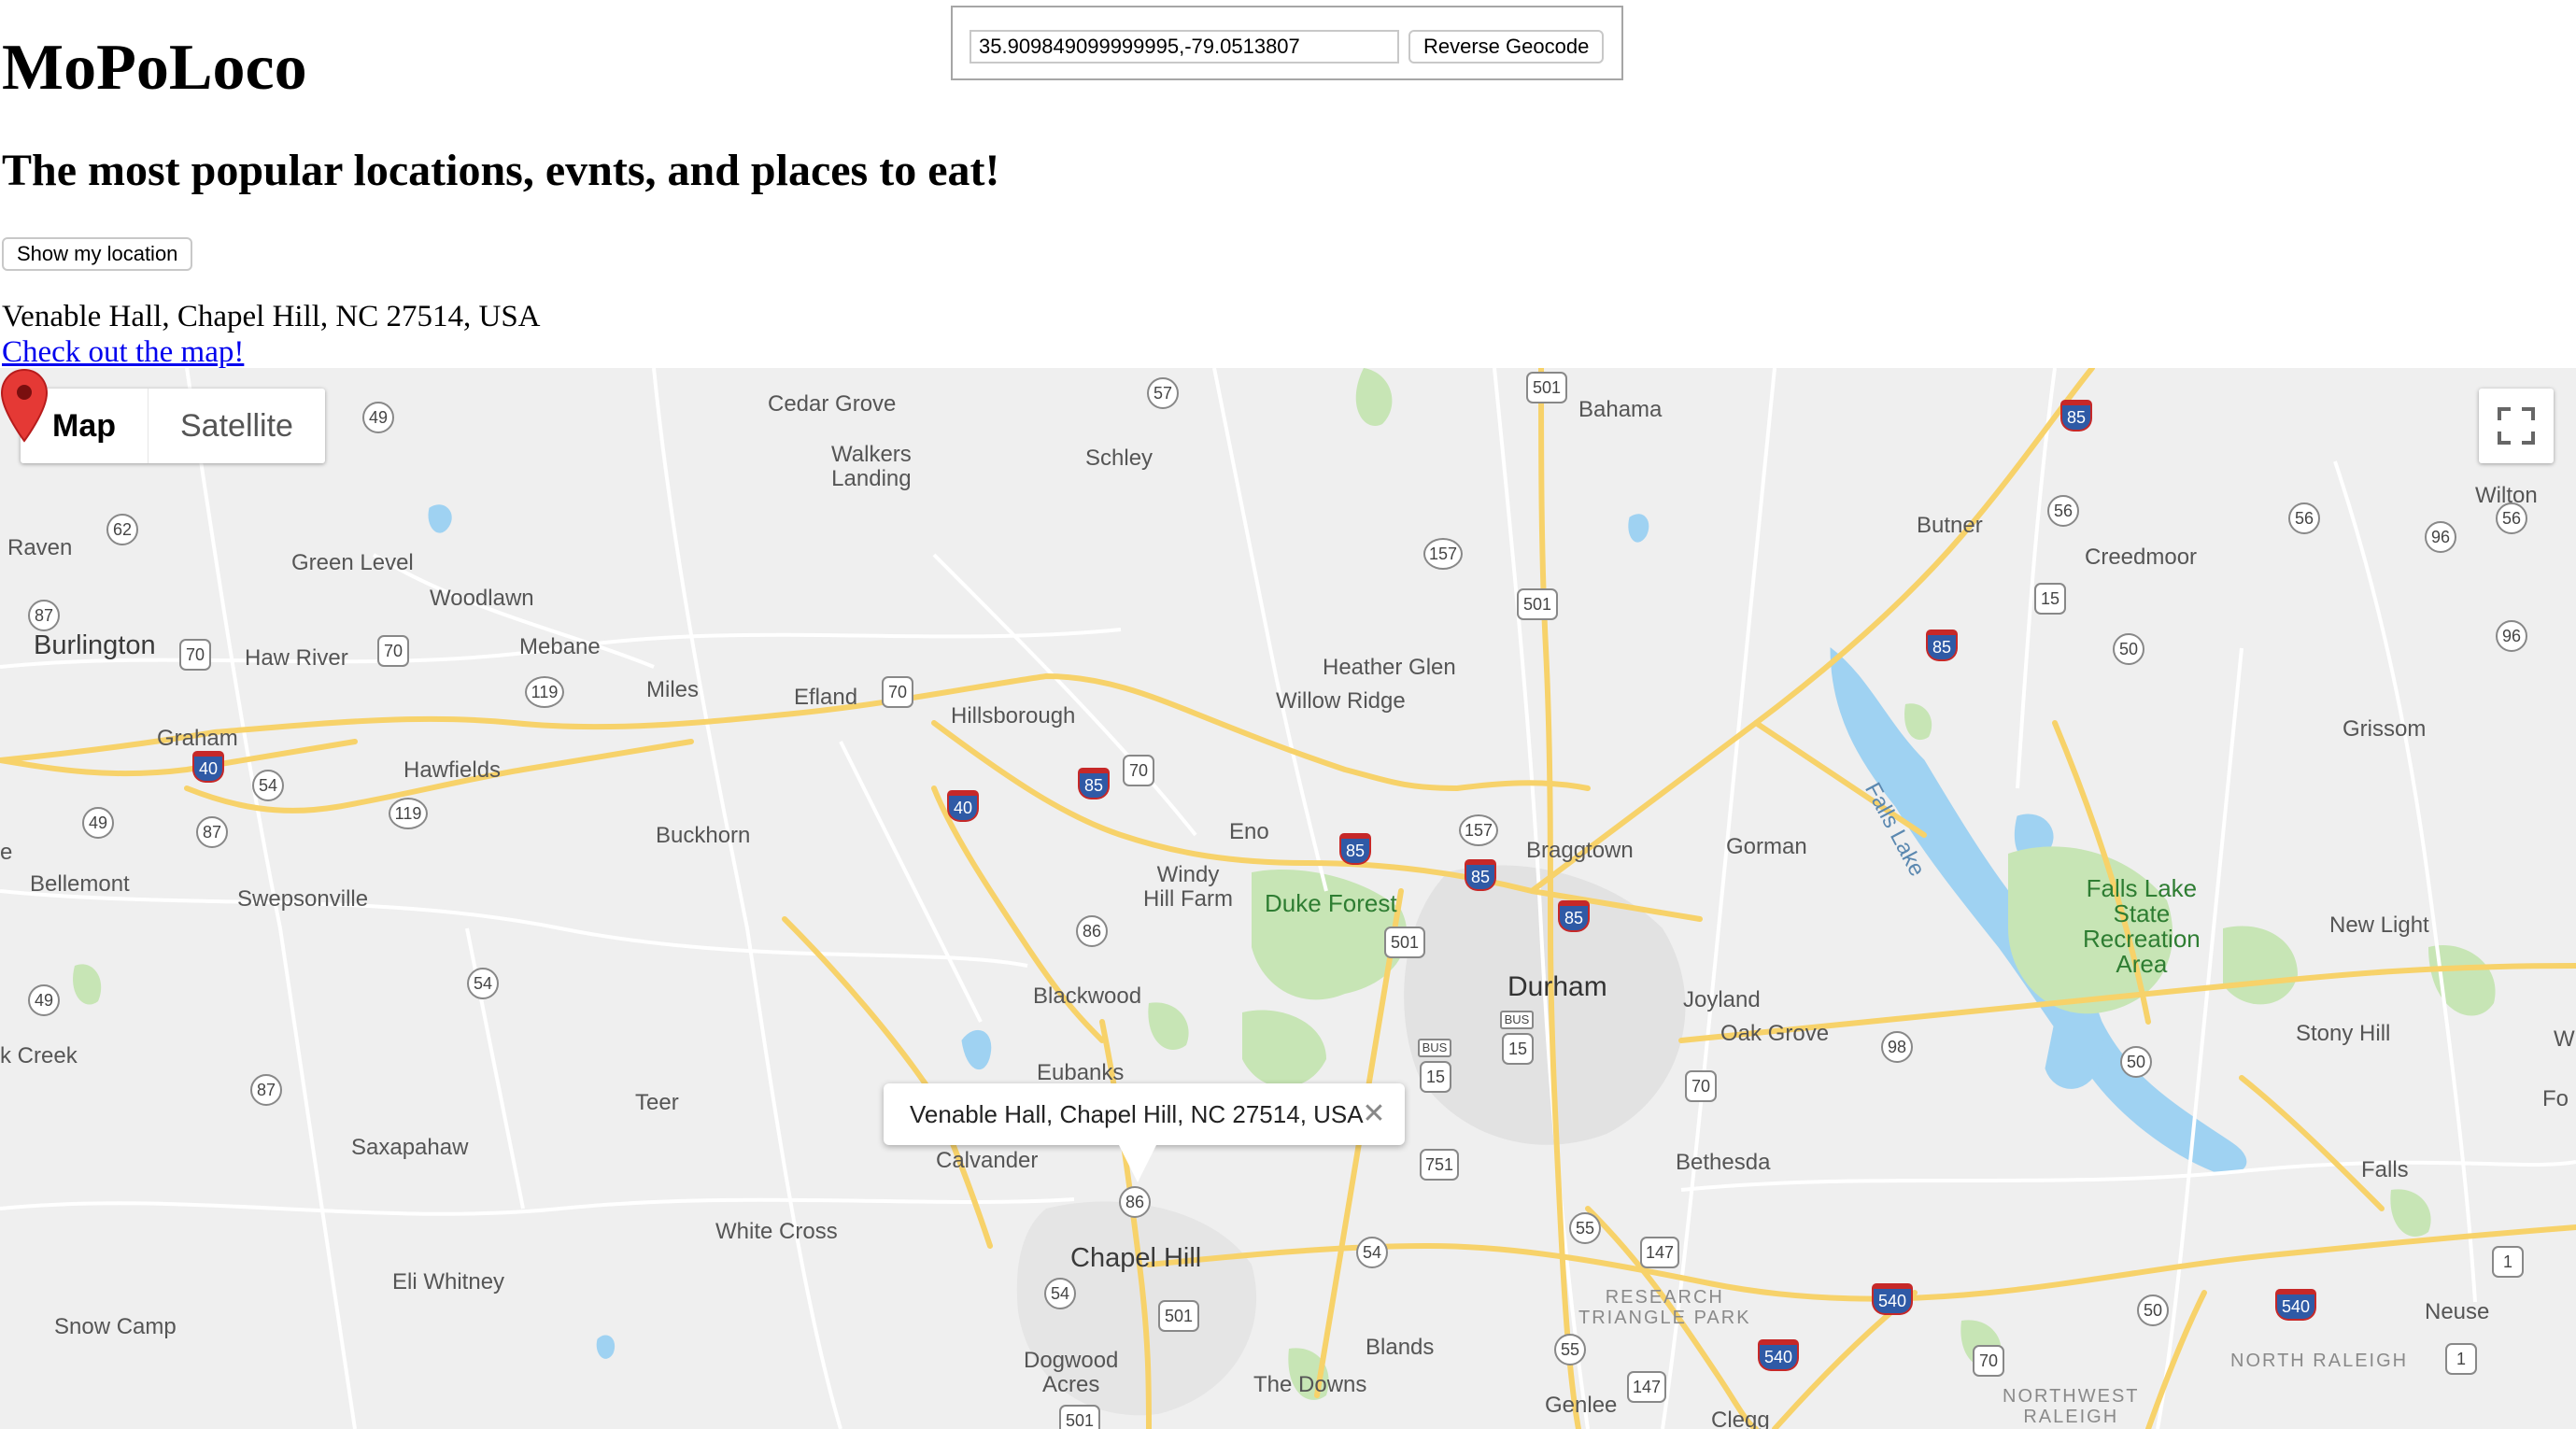 The height and width of the screenshot is (1429, 2576). I want to click on map-label-genlee: Genlee, so click(1581, 1406).